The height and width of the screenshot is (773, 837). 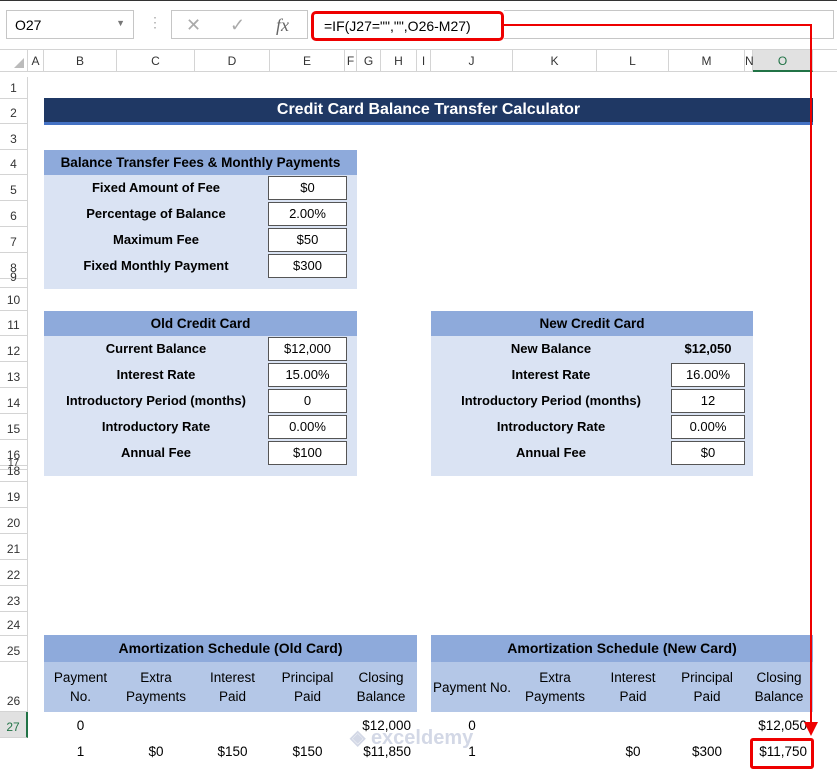 I want to click on selected-cell-highlight, so click(x=782, y=753).